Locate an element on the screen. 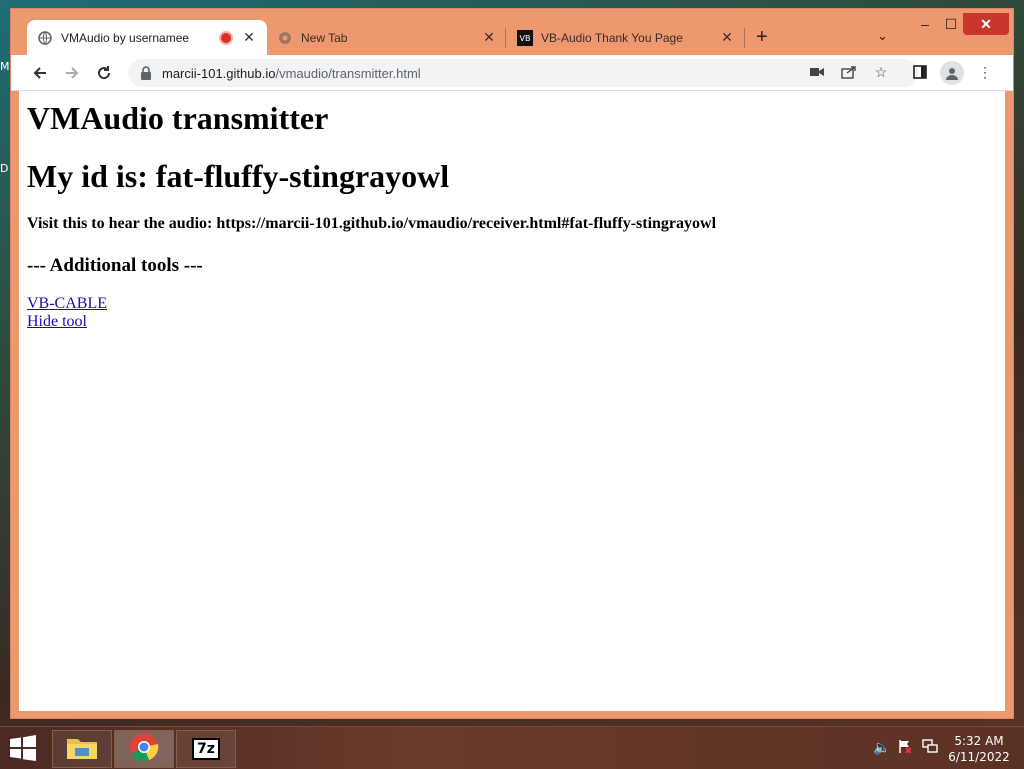  id-heading: My id is: fat-fluffy-stingrayowl is located at coordinates (238, 176).